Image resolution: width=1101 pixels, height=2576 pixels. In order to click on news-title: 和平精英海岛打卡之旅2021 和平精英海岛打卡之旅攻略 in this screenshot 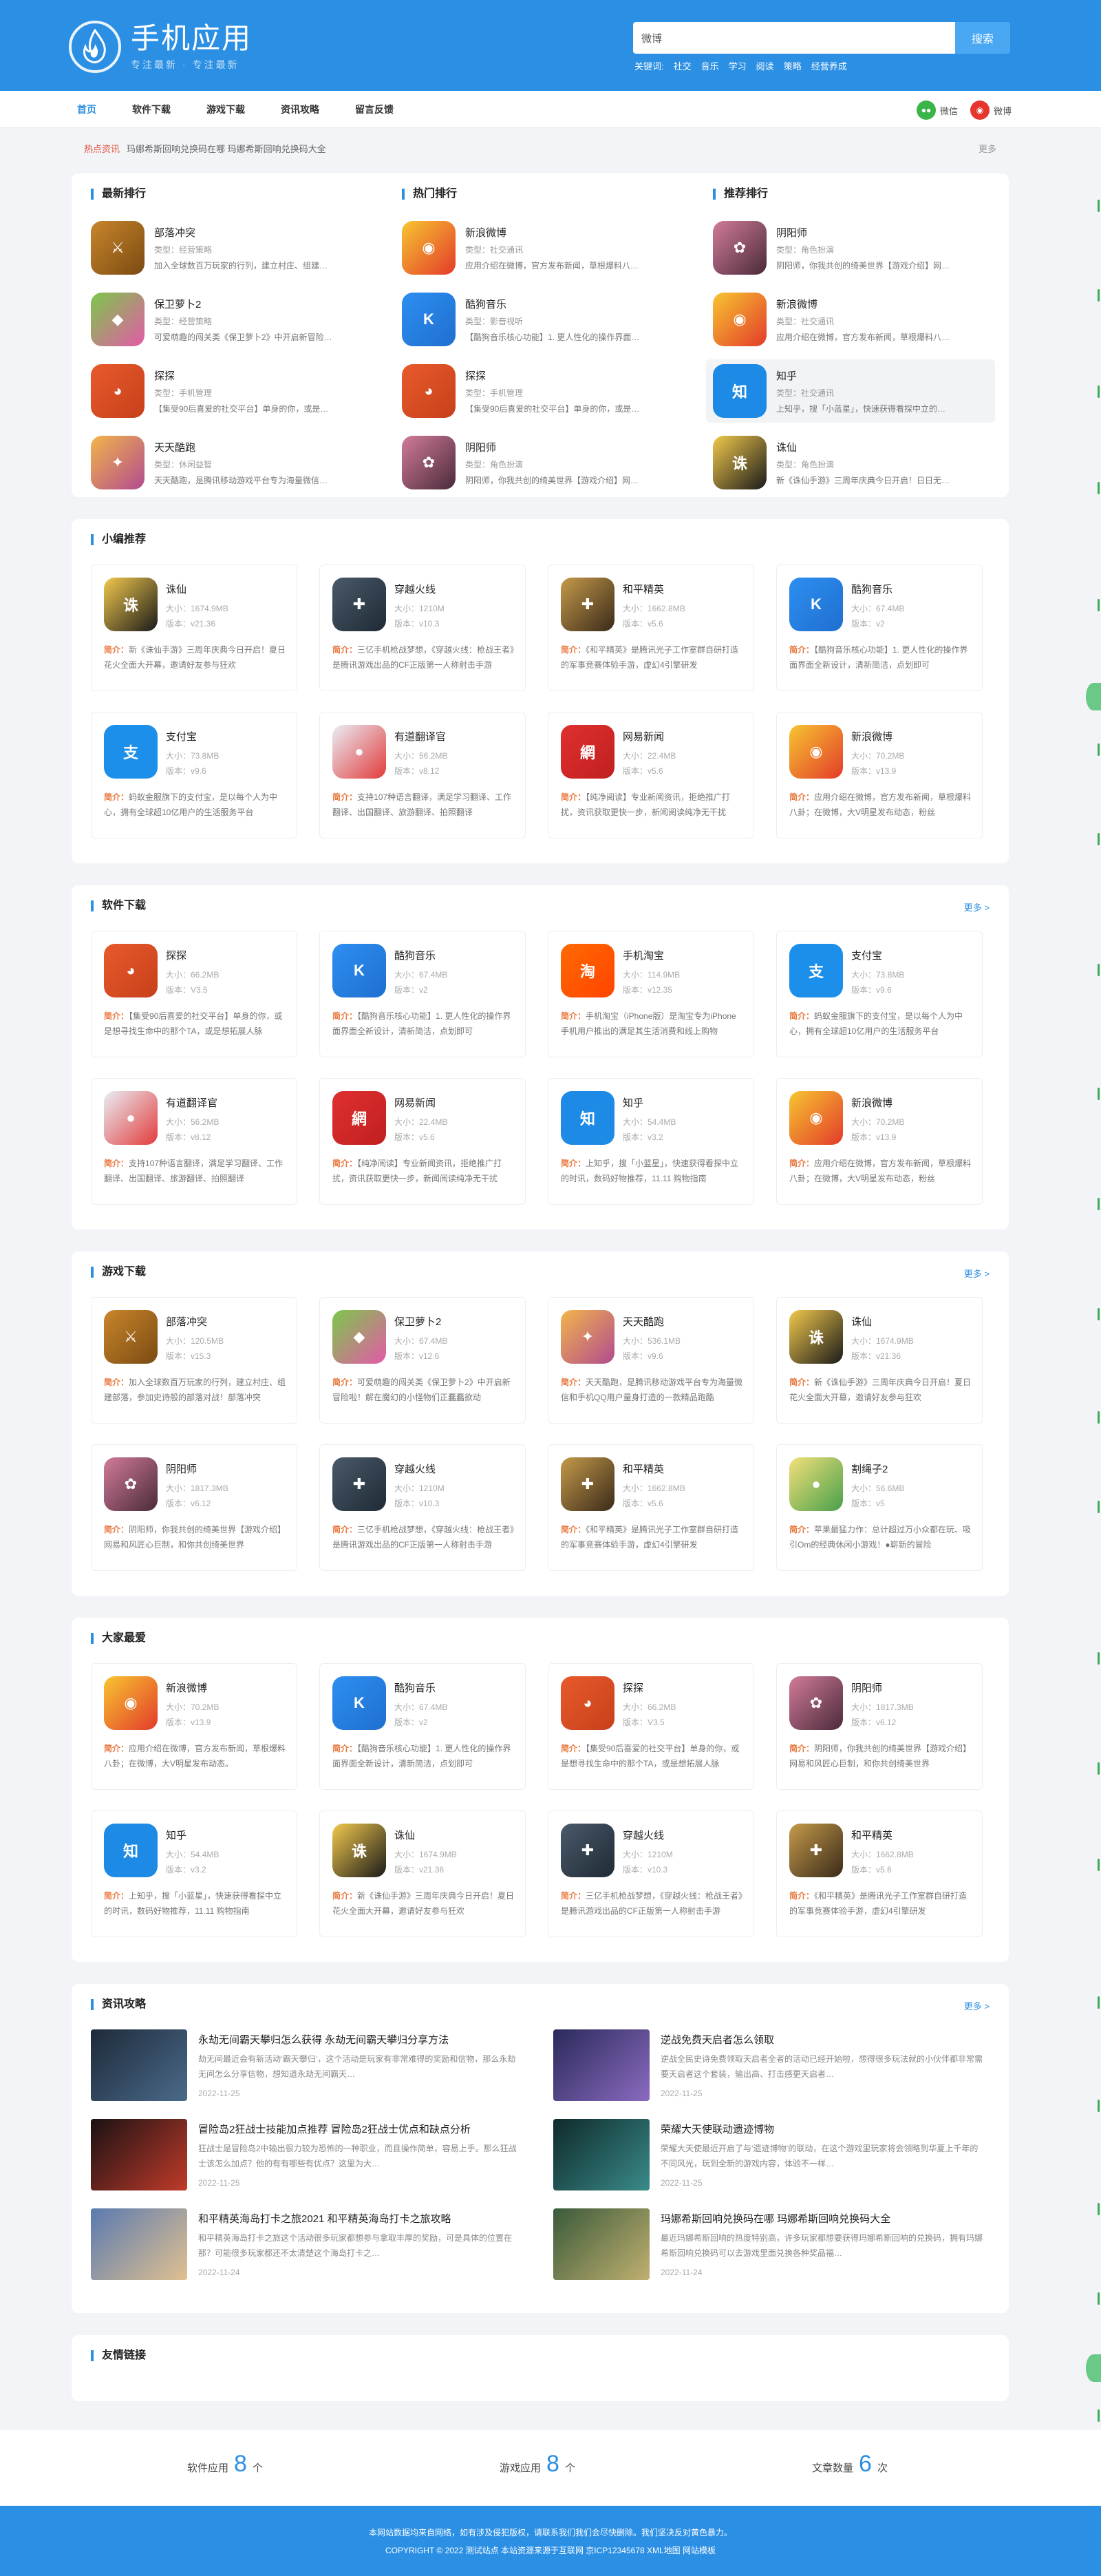, I will do `click(360, 2219)`.